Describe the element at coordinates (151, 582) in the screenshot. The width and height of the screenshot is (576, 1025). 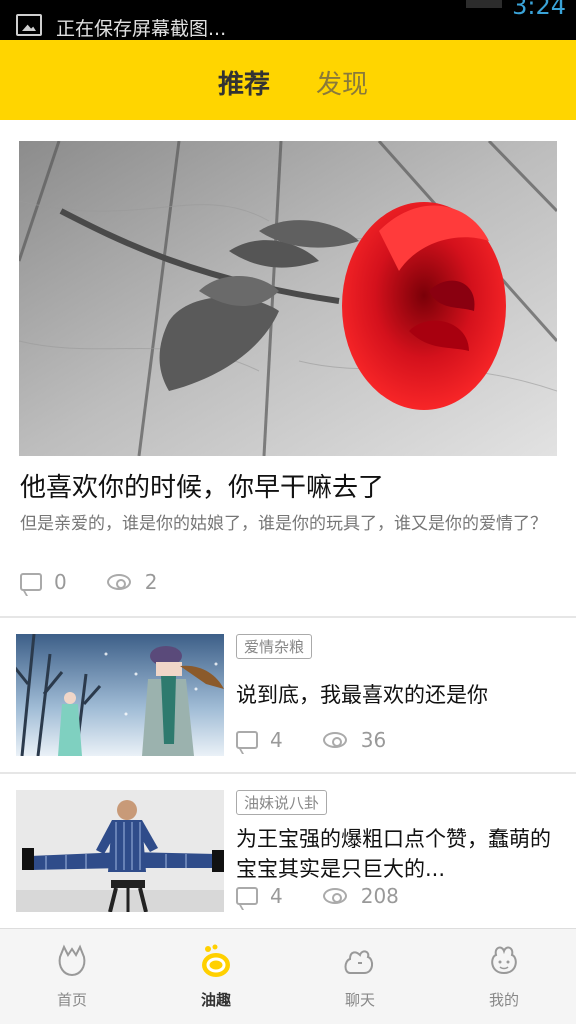
I see `view-count: 2` at that location.